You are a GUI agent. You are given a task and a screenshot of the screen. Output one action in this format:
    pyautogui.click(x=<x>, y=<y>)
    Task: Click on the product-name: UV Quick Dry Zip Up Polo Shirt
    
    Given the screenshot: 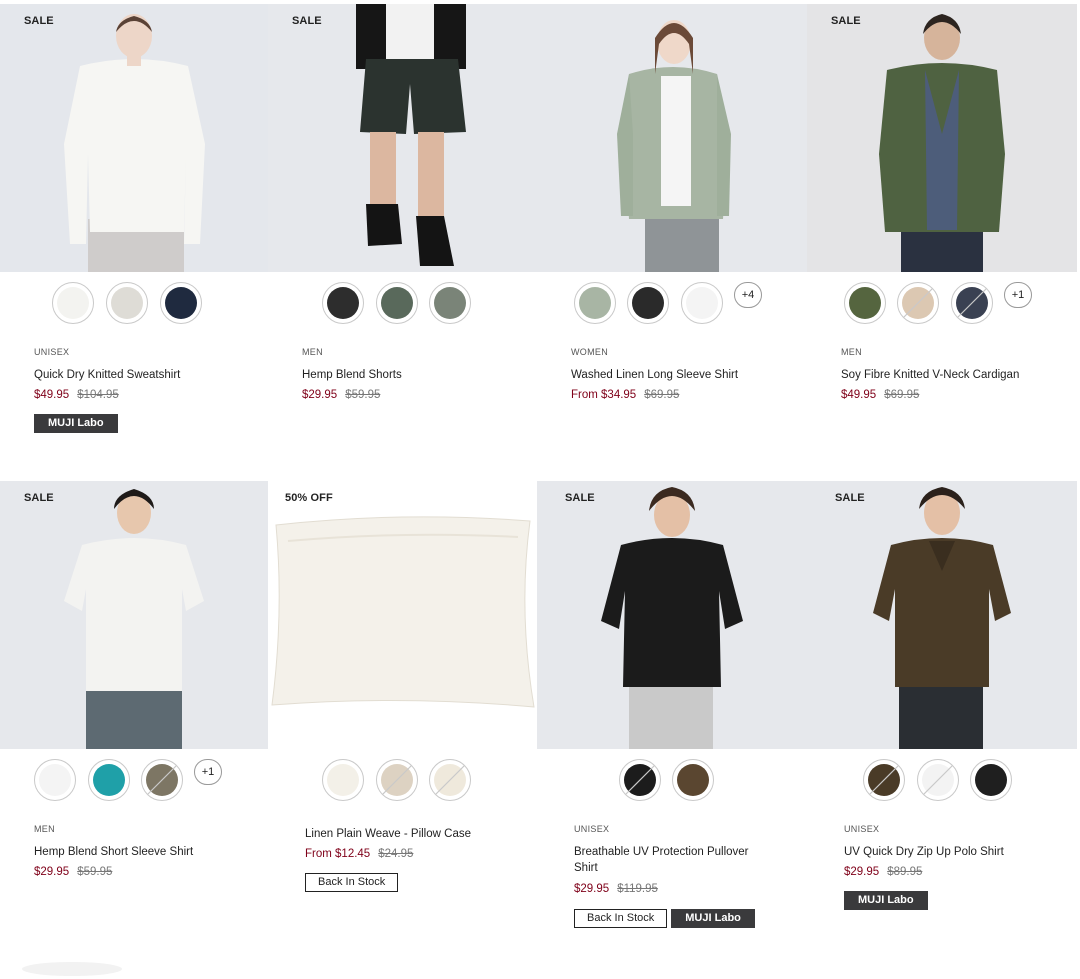 What is the action you would take?
    pyautogui.click(x=954, y=852)
    